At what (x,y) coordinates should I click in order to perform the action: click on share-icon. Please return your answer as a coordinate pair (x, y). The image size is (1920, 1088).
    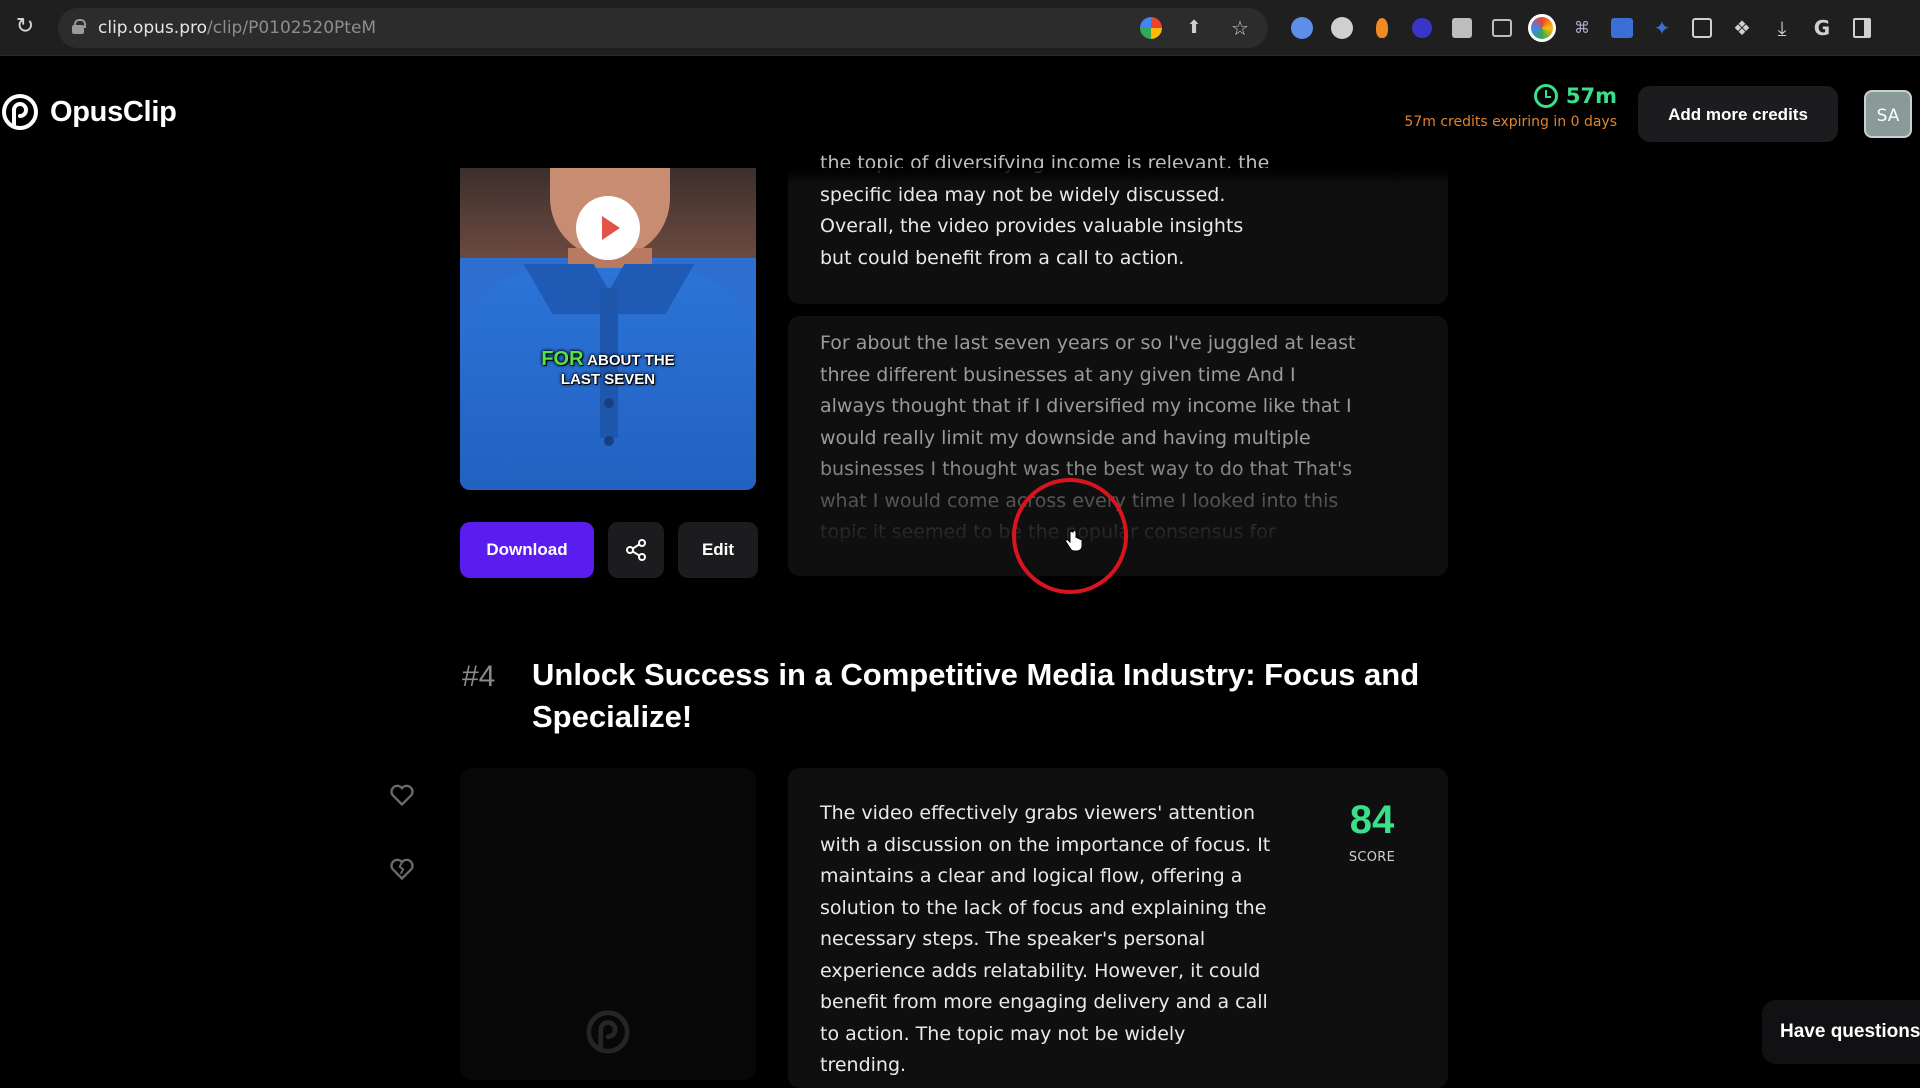
    Looking at the image, I should click on (636, 550).